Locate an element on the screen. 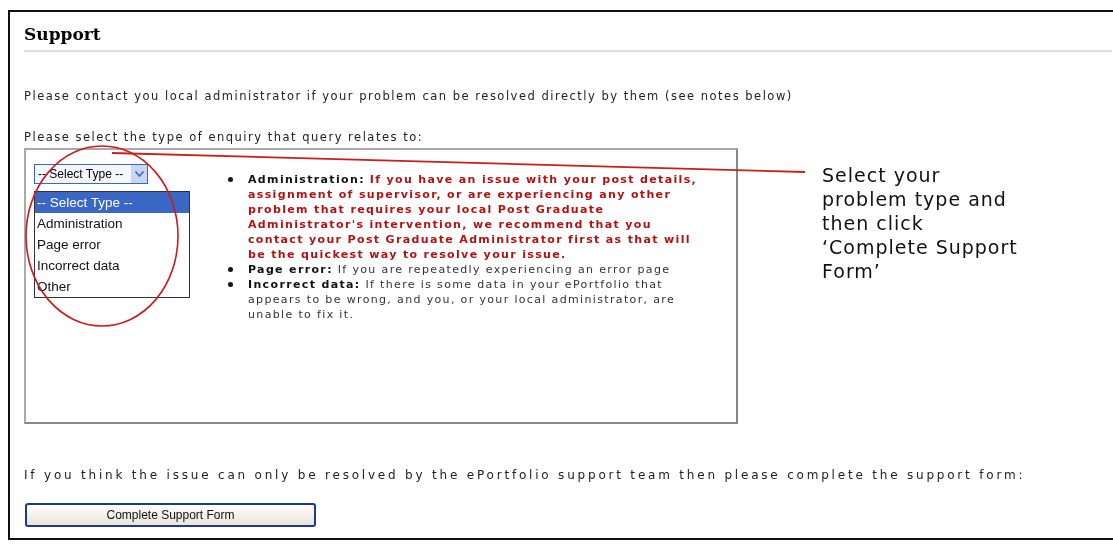 This screenshot has width=1113, height=555. annotation-text: Select your problem type and then click ‘Complete Support Form’ is located at coordinates (920, 223).